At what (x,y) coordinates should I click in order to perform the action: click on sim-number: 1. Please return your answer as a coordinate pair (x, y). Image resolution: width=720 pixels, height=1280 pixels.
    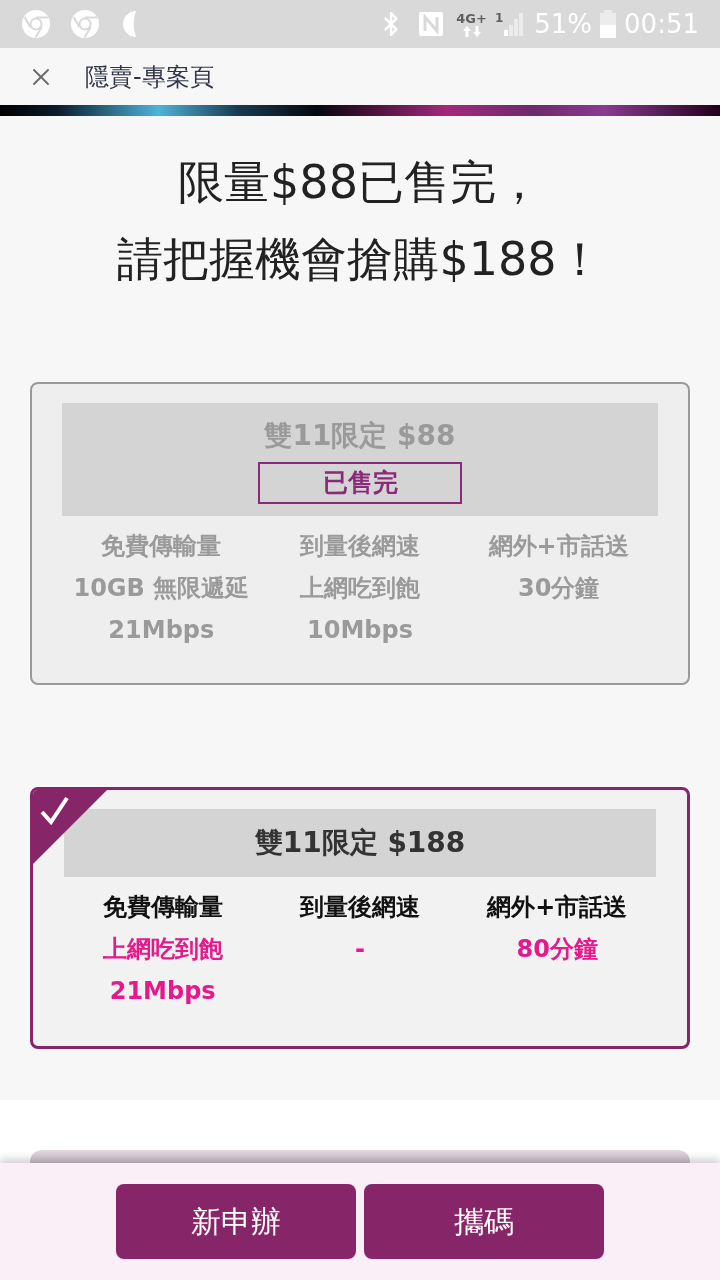
    Looking at the image, I should click on (499, 18).